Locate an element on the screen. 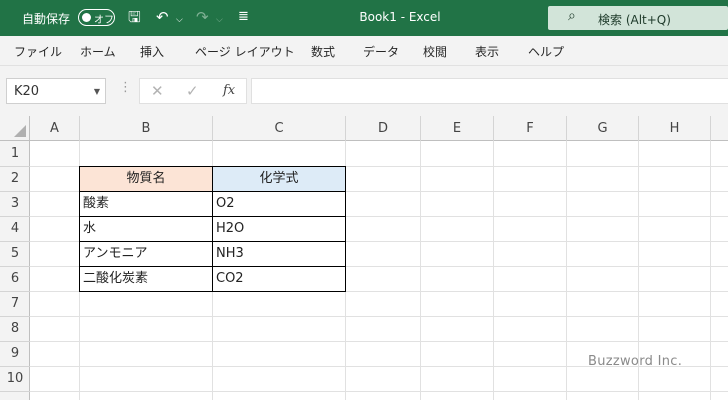 Image resolution: width=728 pixels, height=400 pixels. row-header-1: 1 is located at coordinates (15, 153).